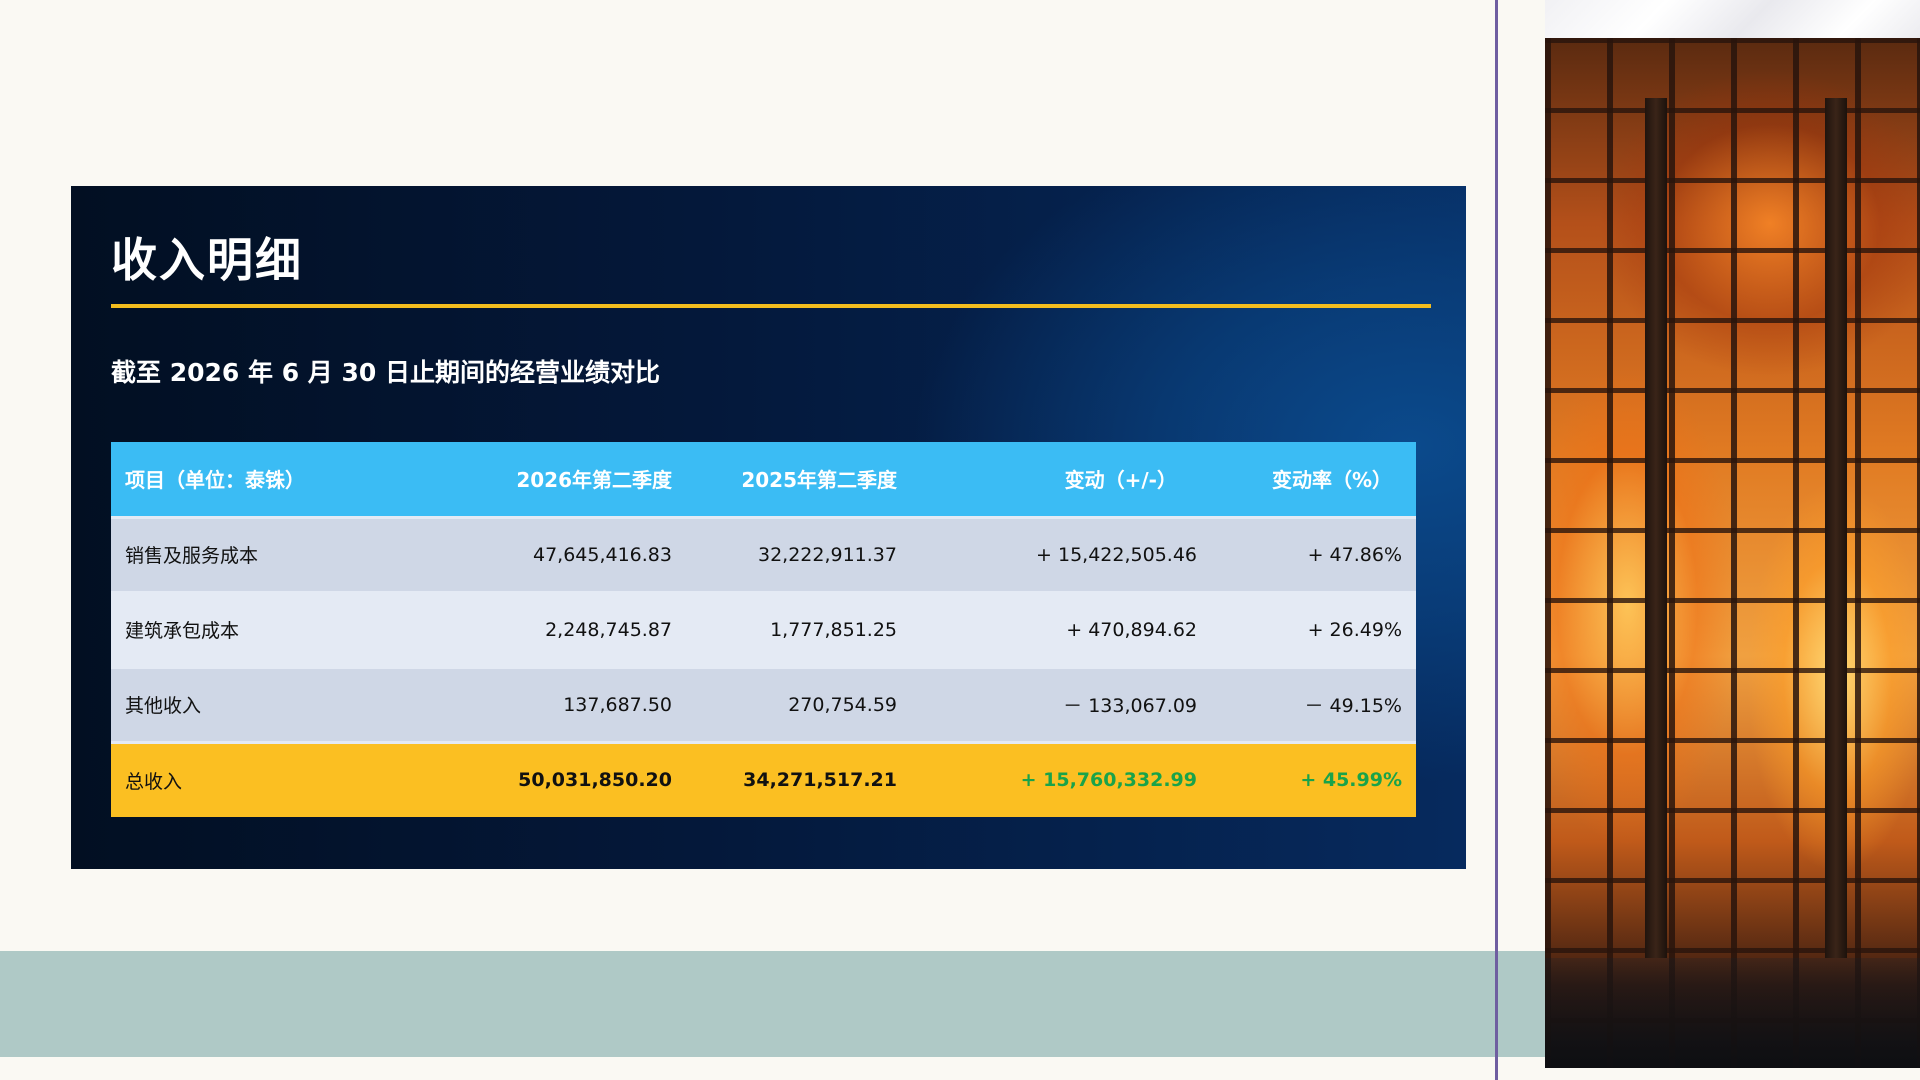 The image size is (1920, 1080). What do you see at coordinates (1313, 628) in the screenshot?
I see `cell-change-rate: + 26.49%` at bounding box center [1313, 628].